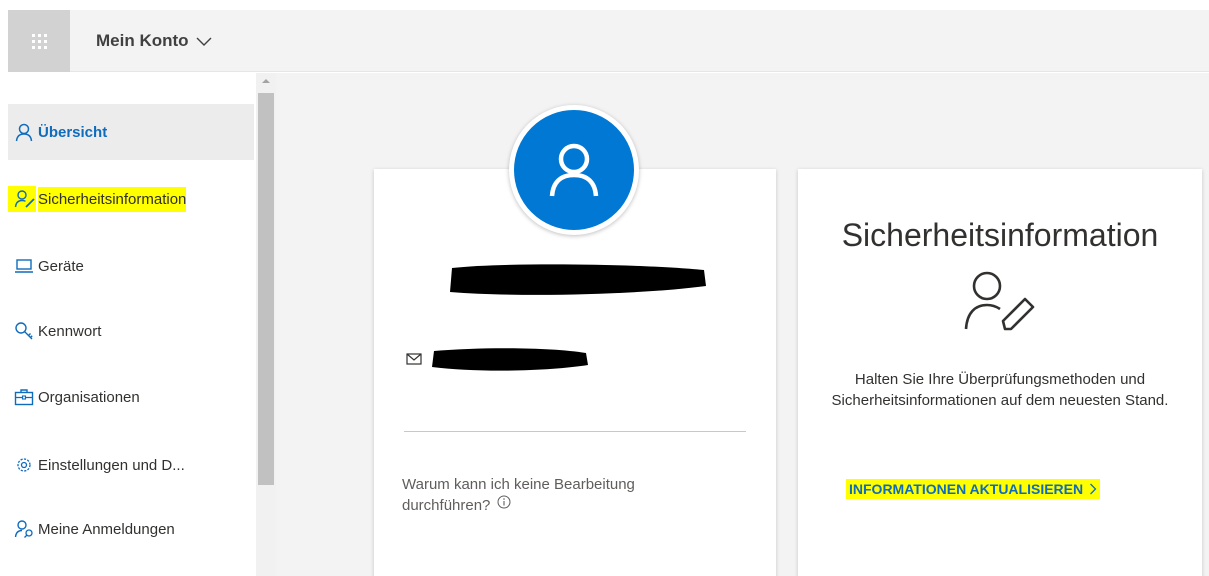 The width and height of the screenshot is (1209, 576). What do you see at coordinates (510, 359) in the screenshot?
I see `redacted-email` at bounding box center [510, 359].